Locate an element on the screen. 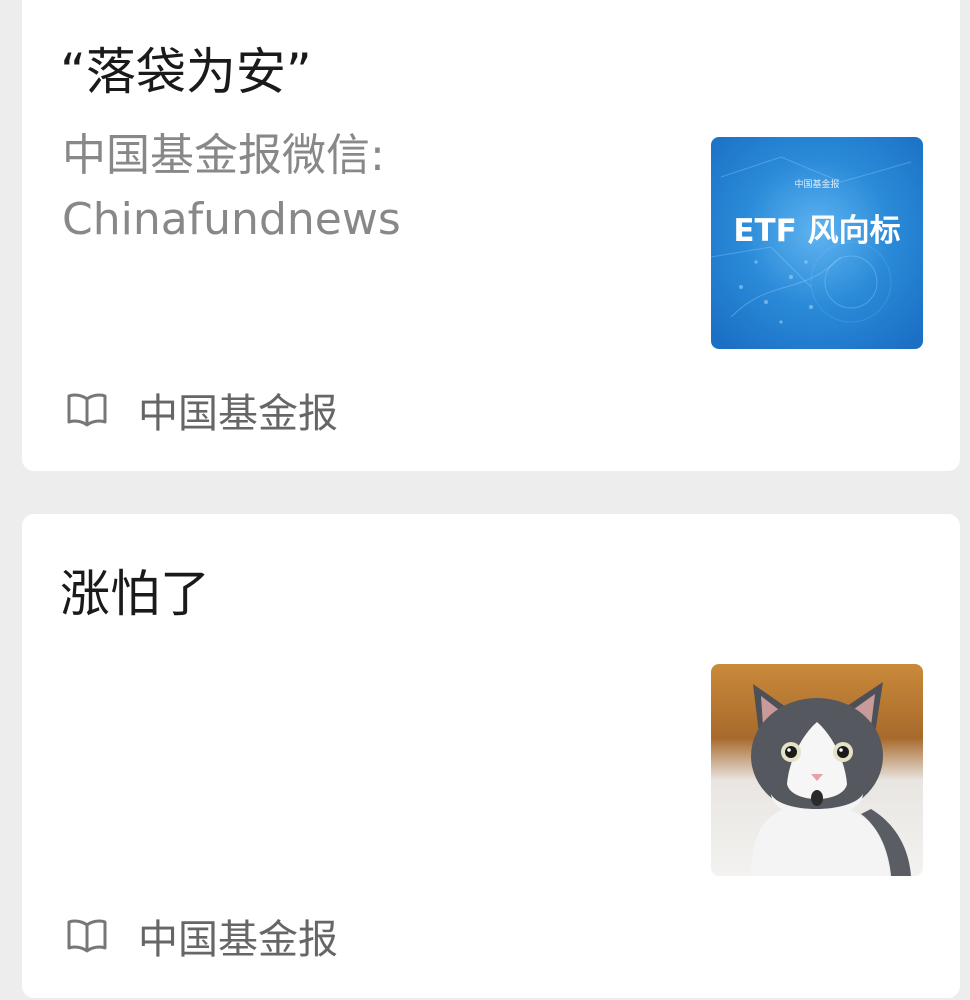 The height and width of the screenshot is (1000, 970). banner-logo-text: 中国基金报 is located at coordinates (816, 184).